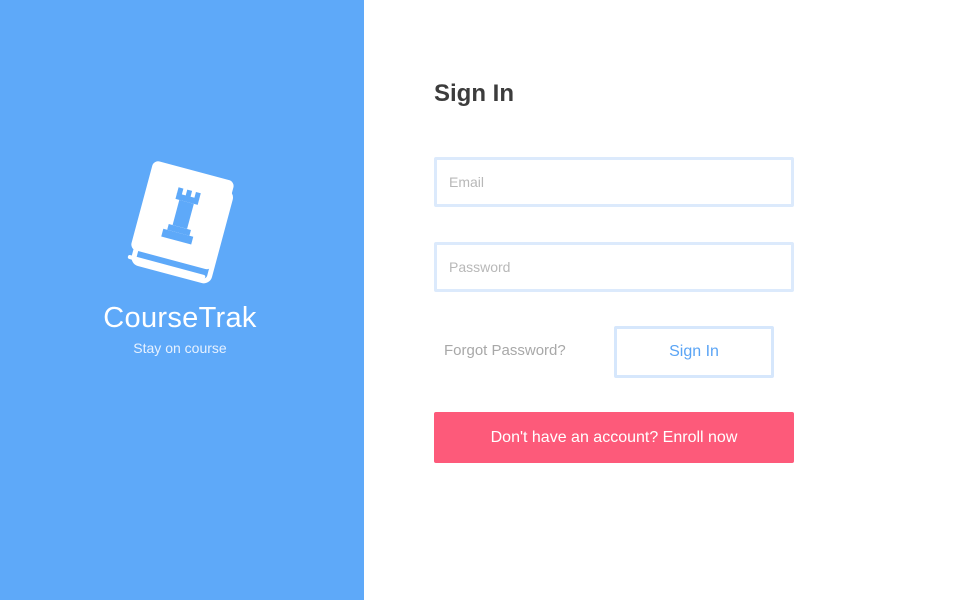 The height and width of the screenshot is (600, 970). I want to click on email-field, so click(614, 182).